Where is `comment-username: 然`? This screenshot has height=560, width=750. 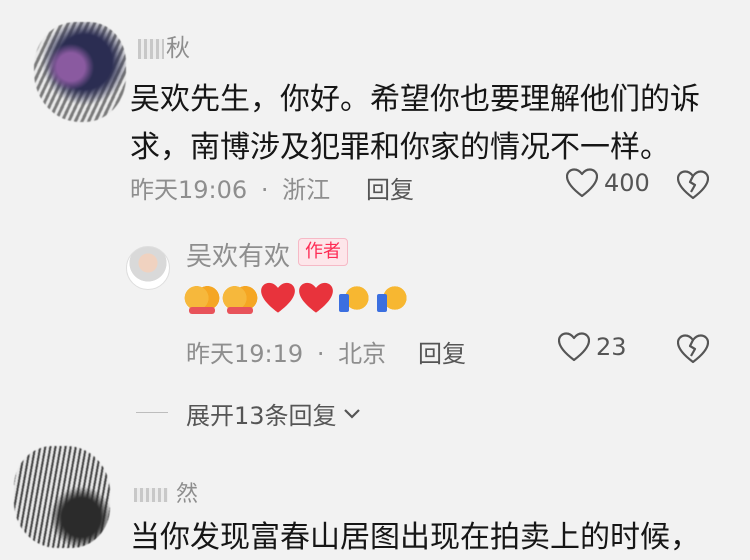 comment-username: 然 is located at coordinates (166, 492).